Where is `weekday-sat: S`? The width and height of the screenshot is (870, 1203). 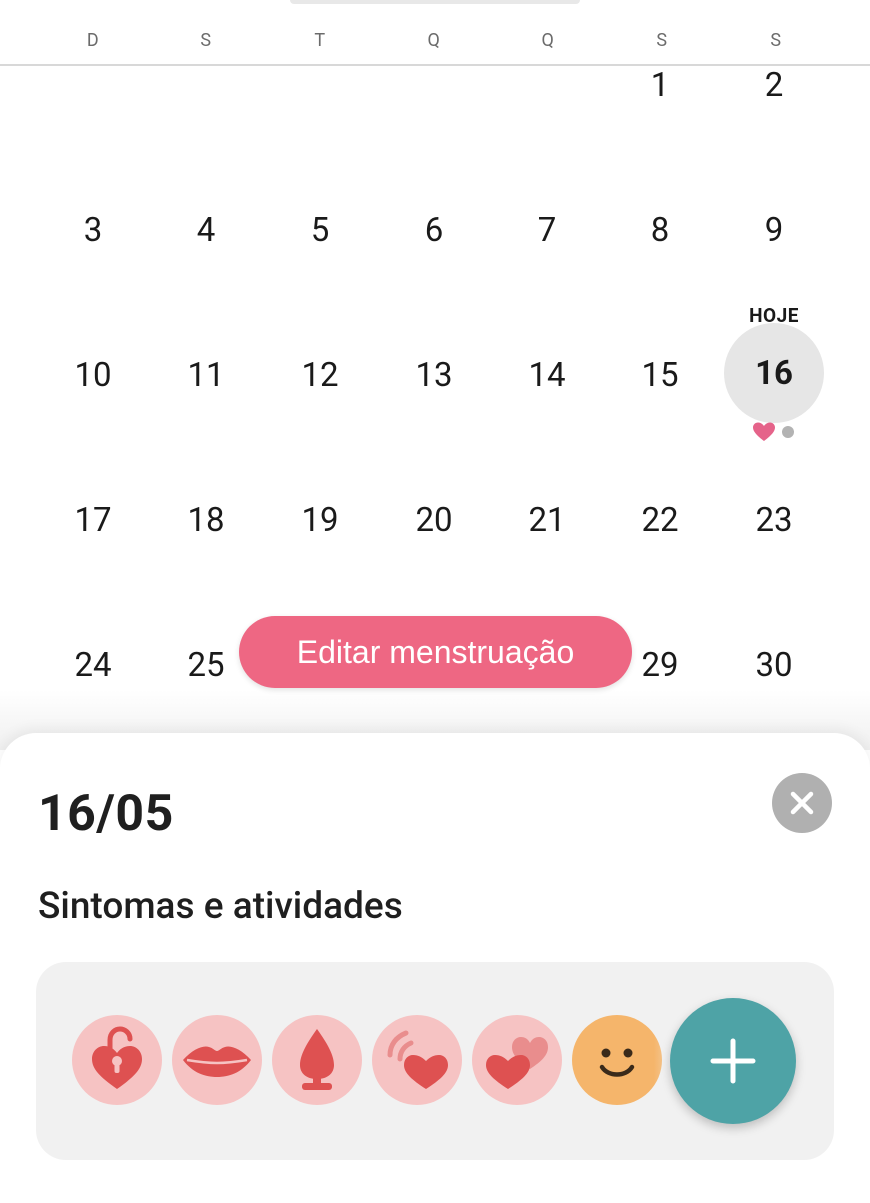 weekday-sat: S is located at coordinates (776, 40).